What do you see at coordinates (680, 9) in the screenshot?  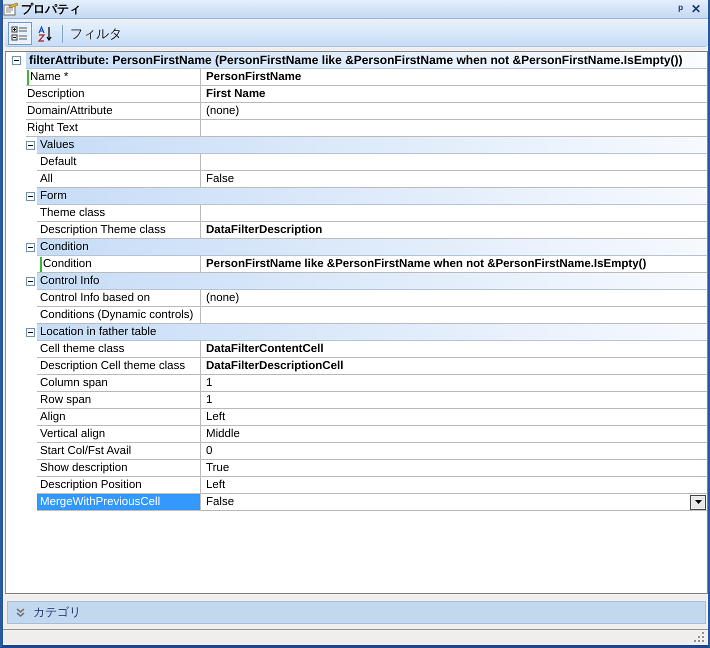 I see `pin-button: ᵖ` at bounding box center [680, 9].